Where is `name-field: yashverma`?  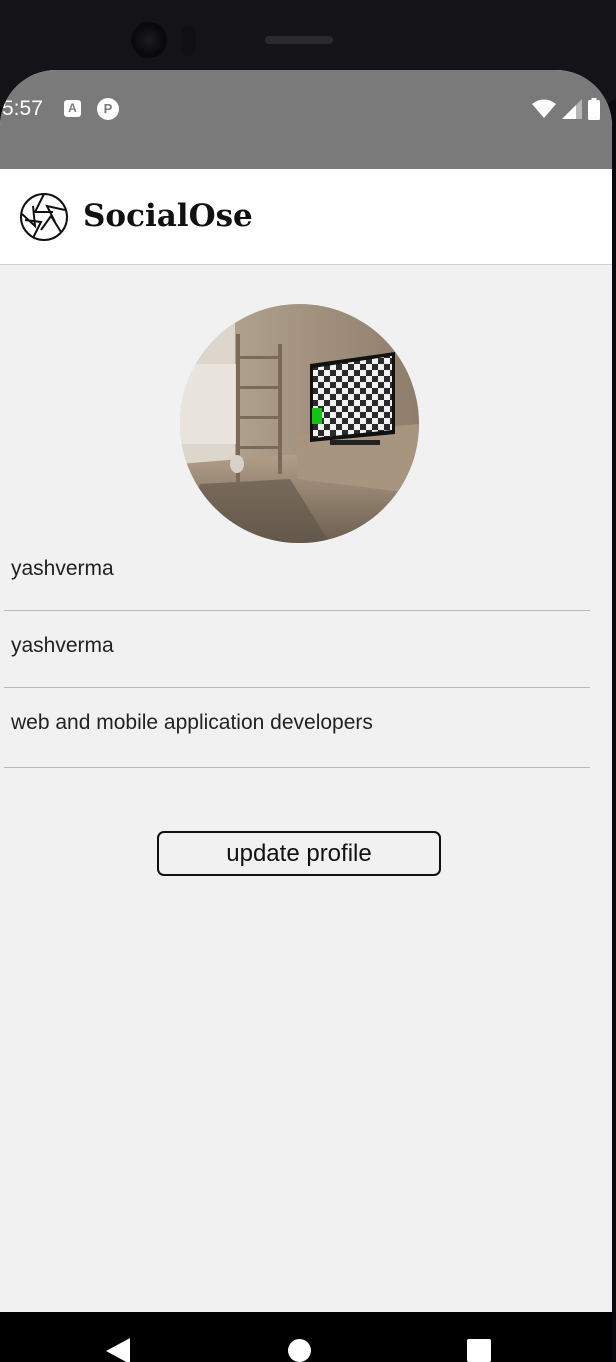
name-field: yashverma is located at coordinates (297, 652).